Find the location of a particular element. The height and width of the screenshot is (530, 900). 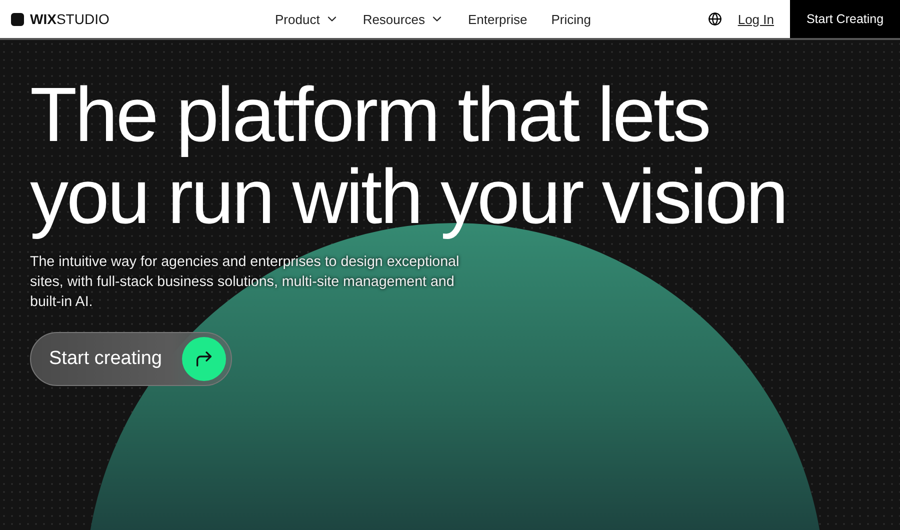

start-creating-button: Start creating is located at coordinates (131, 359).